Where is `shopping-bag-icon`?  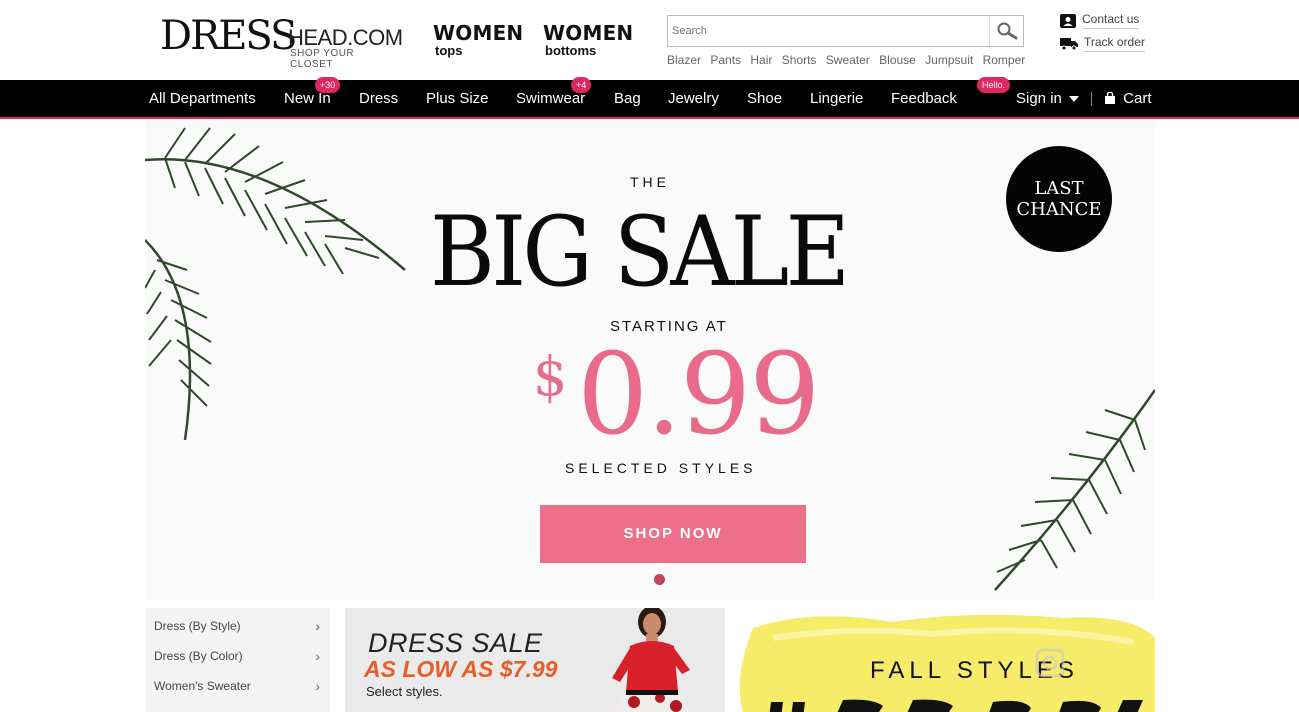
shopping-bag-icon is located at coordinates (1110, 97).